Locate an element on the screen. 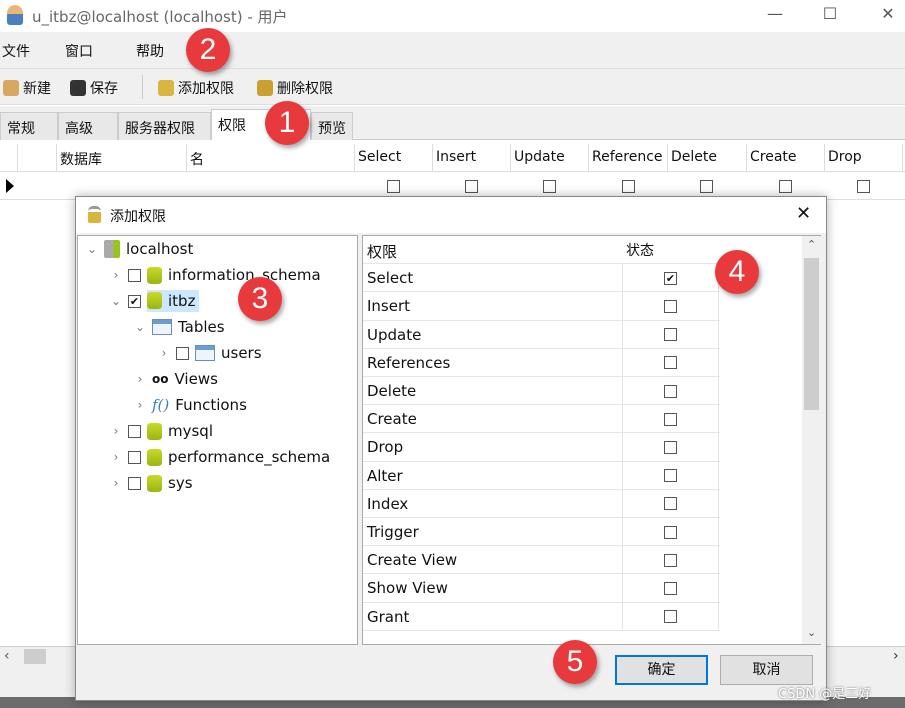  privilege-row: Create View is located at coordinates (541, 560).